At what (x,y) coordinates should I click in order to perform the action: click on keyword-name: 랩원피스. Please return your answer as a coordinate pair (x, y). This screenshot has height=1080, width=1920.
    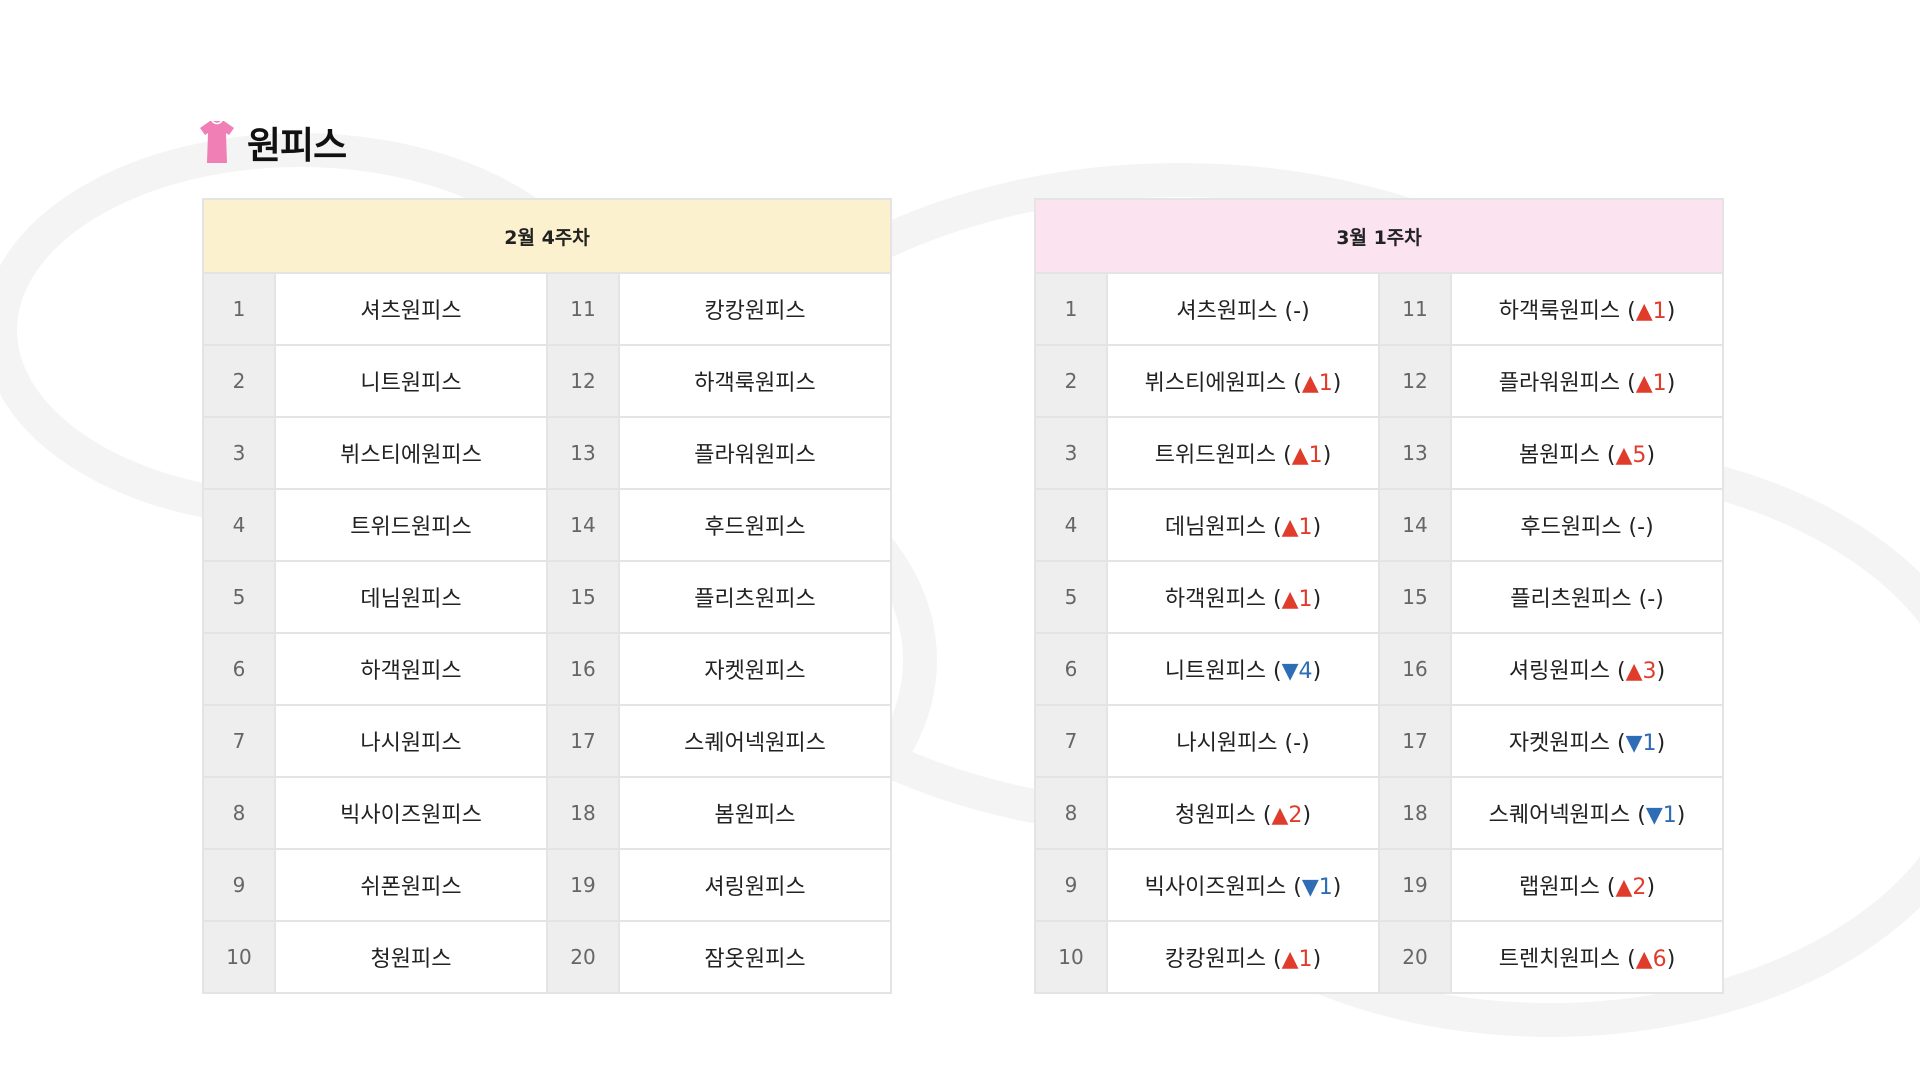
    Looking at the image, I should click on (1559, 887).